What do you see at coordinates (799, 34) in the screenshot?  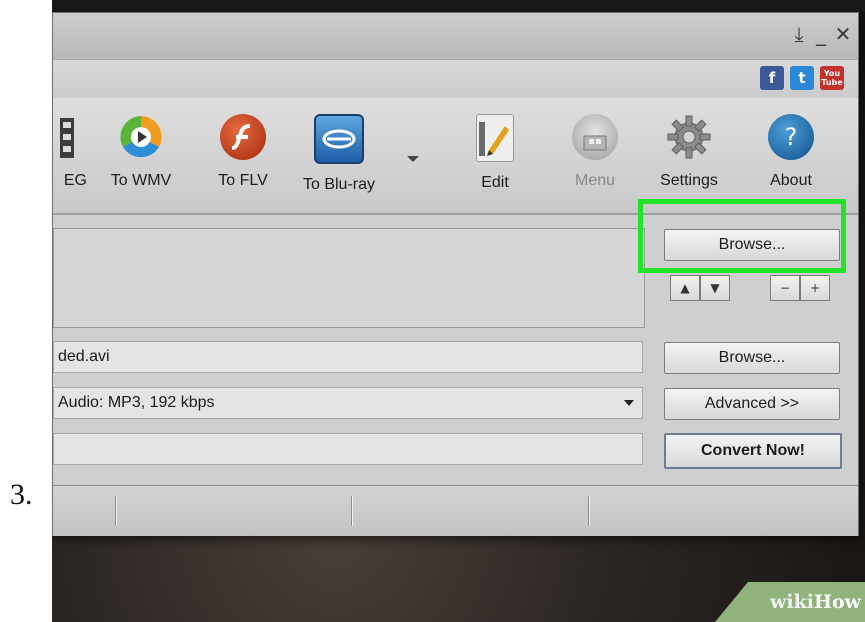 I see `download-icon: ⤓` at bounding box center [799, 34].